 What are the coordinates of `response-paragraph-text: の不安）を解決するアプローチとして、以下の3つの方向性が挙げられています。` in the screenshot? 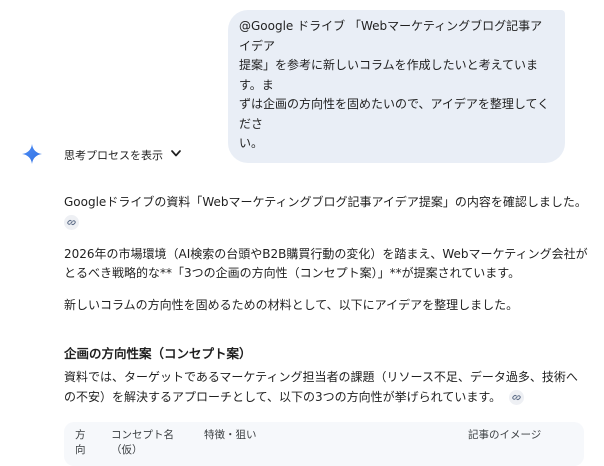 It's located at (283, 396).